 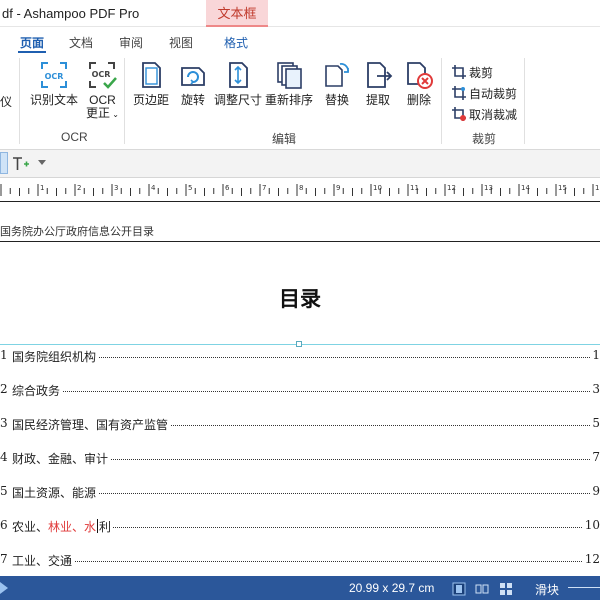 What do you see at coordinates (595, 355) in the screenshot?
I see `toc-page-number: 1` at bounding box center [595, 355].